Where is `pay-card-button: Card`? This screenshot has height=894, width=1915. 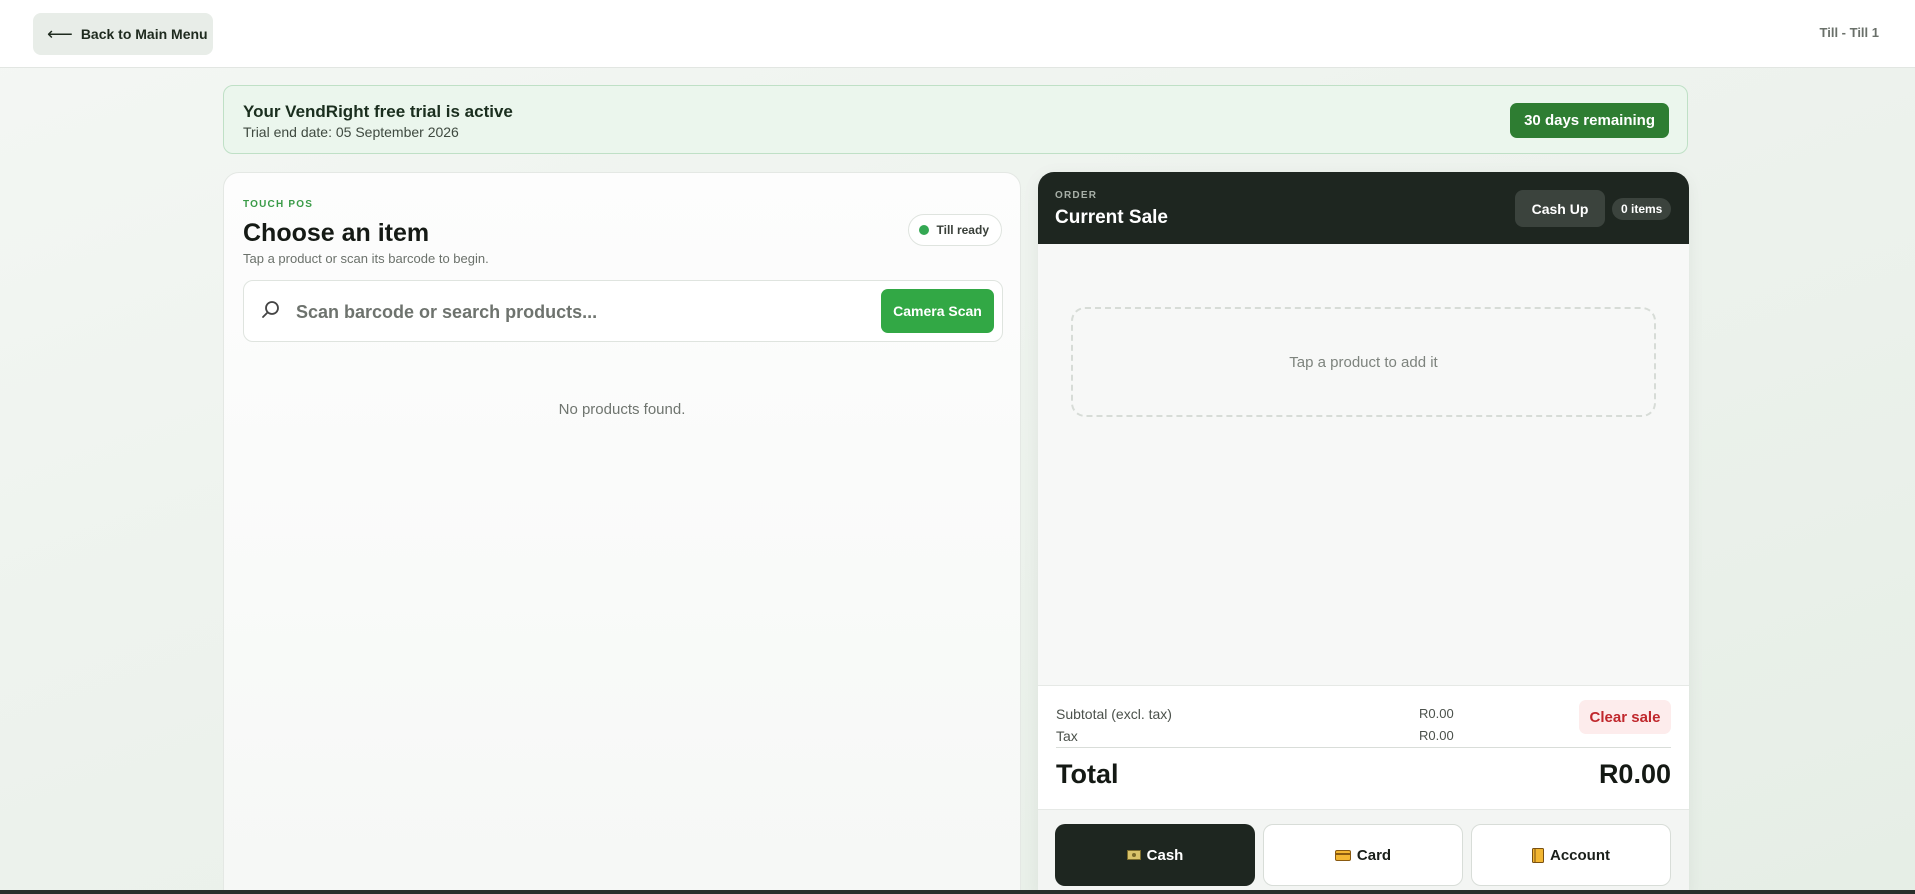 pay-card-button: Card is located at coordinates (1363, 855).